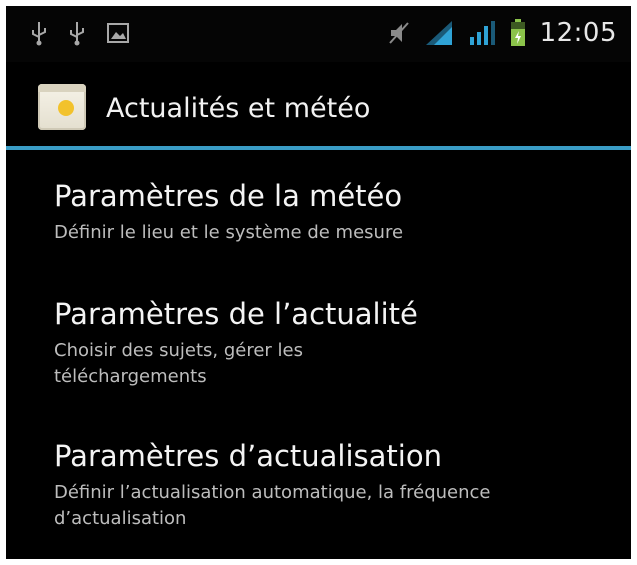 This screenshot has height=565, width=637. I want to click on cell-signal-icon, so click(482, 33).